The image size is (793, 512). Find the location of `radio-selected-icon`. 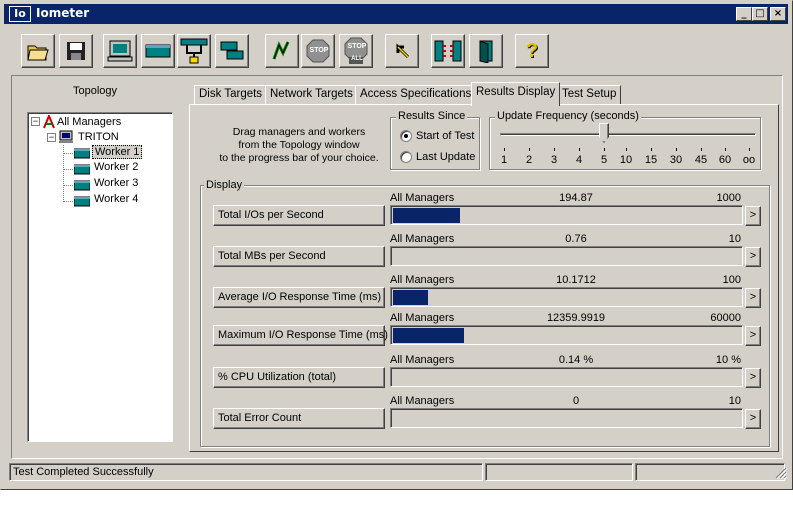

radio-selected-icon is located at coordinates (406, 136).